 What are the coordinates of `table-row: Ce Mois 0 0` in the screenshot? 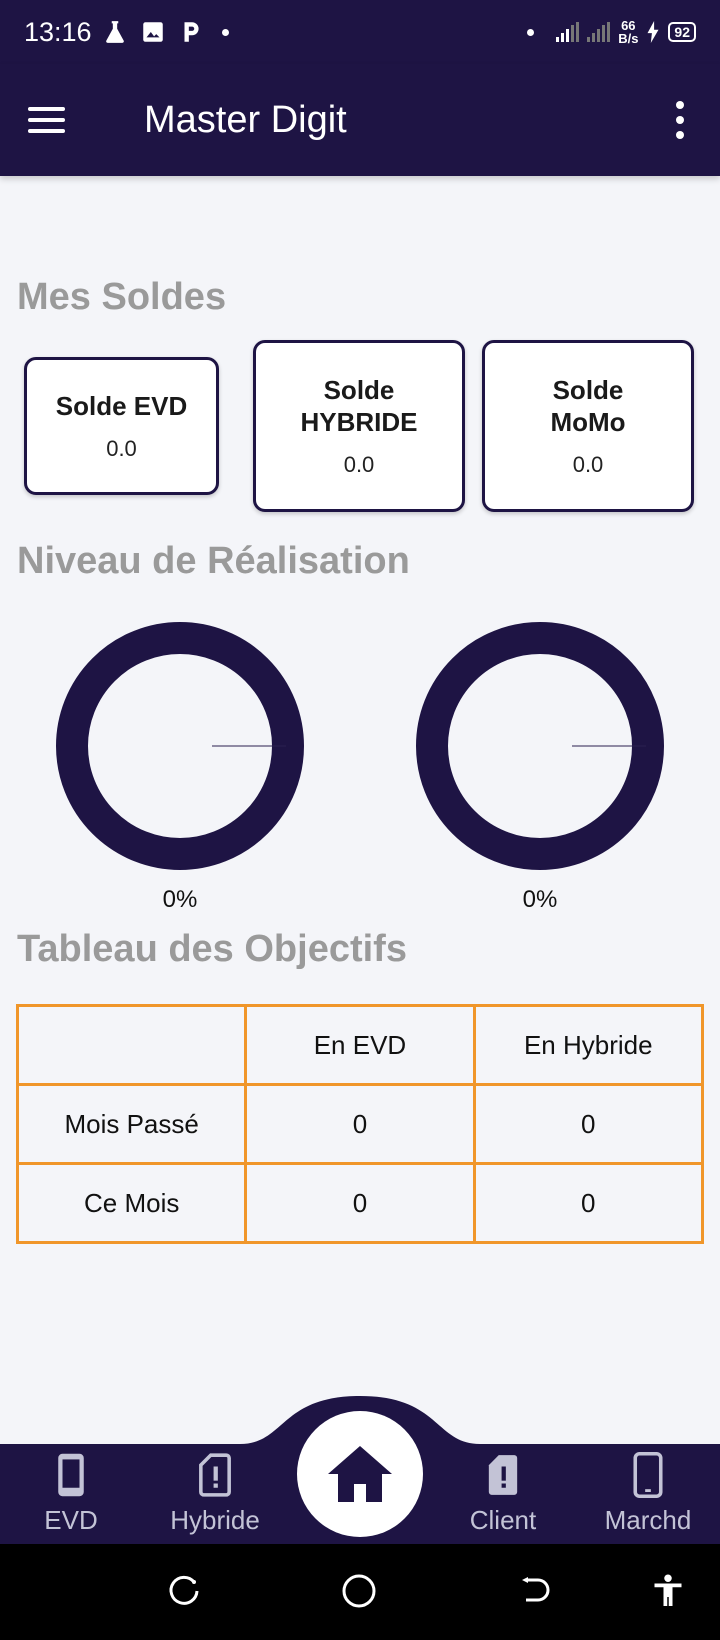 It's located at (360, 1203).